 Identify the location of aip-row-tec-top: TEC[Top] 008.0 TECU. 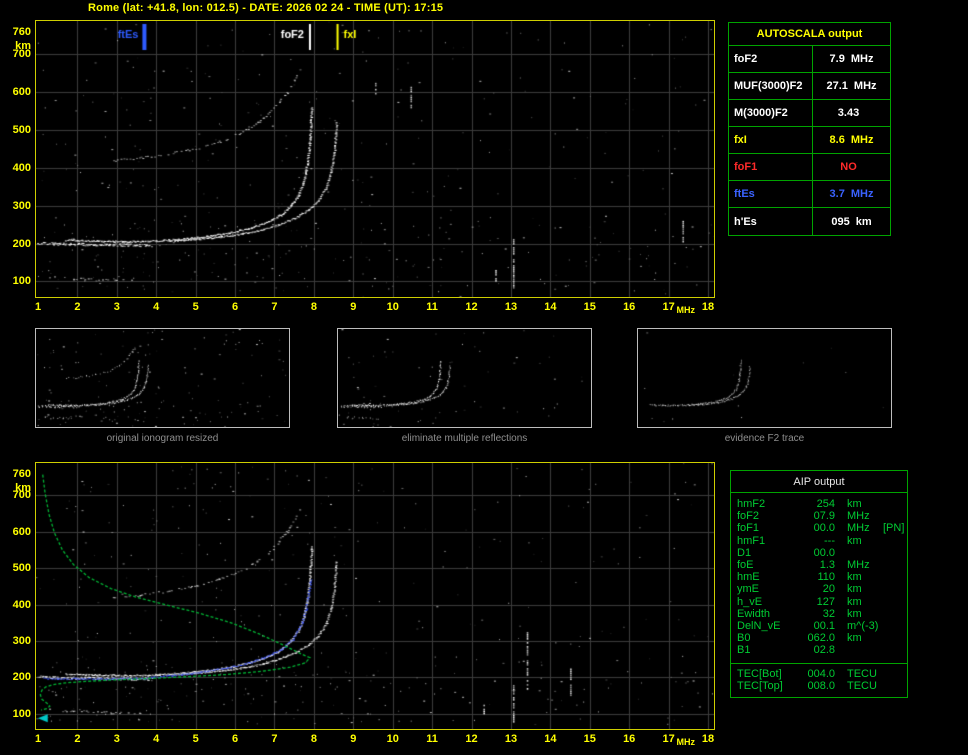
(819, 686).